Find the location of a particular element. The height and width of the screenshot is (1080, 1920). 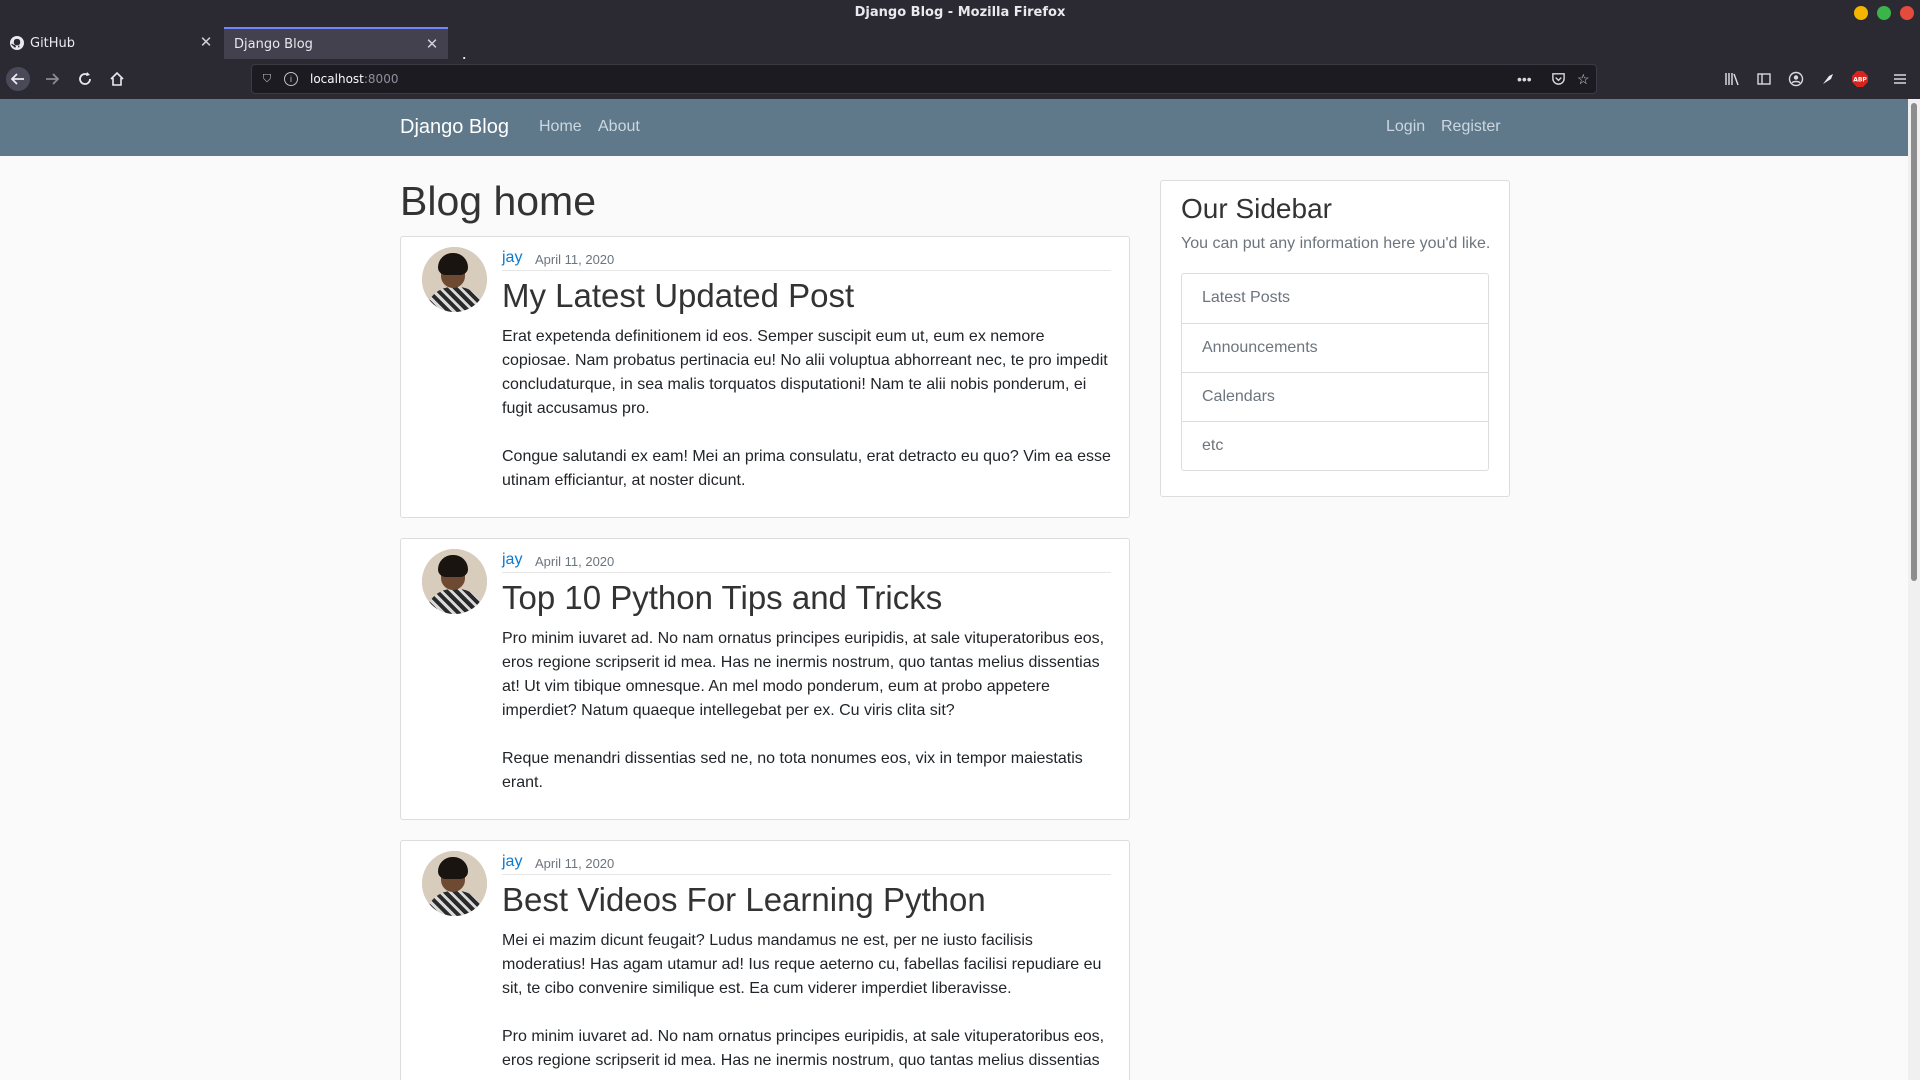

home-icon is located at coordinates (117, 79).